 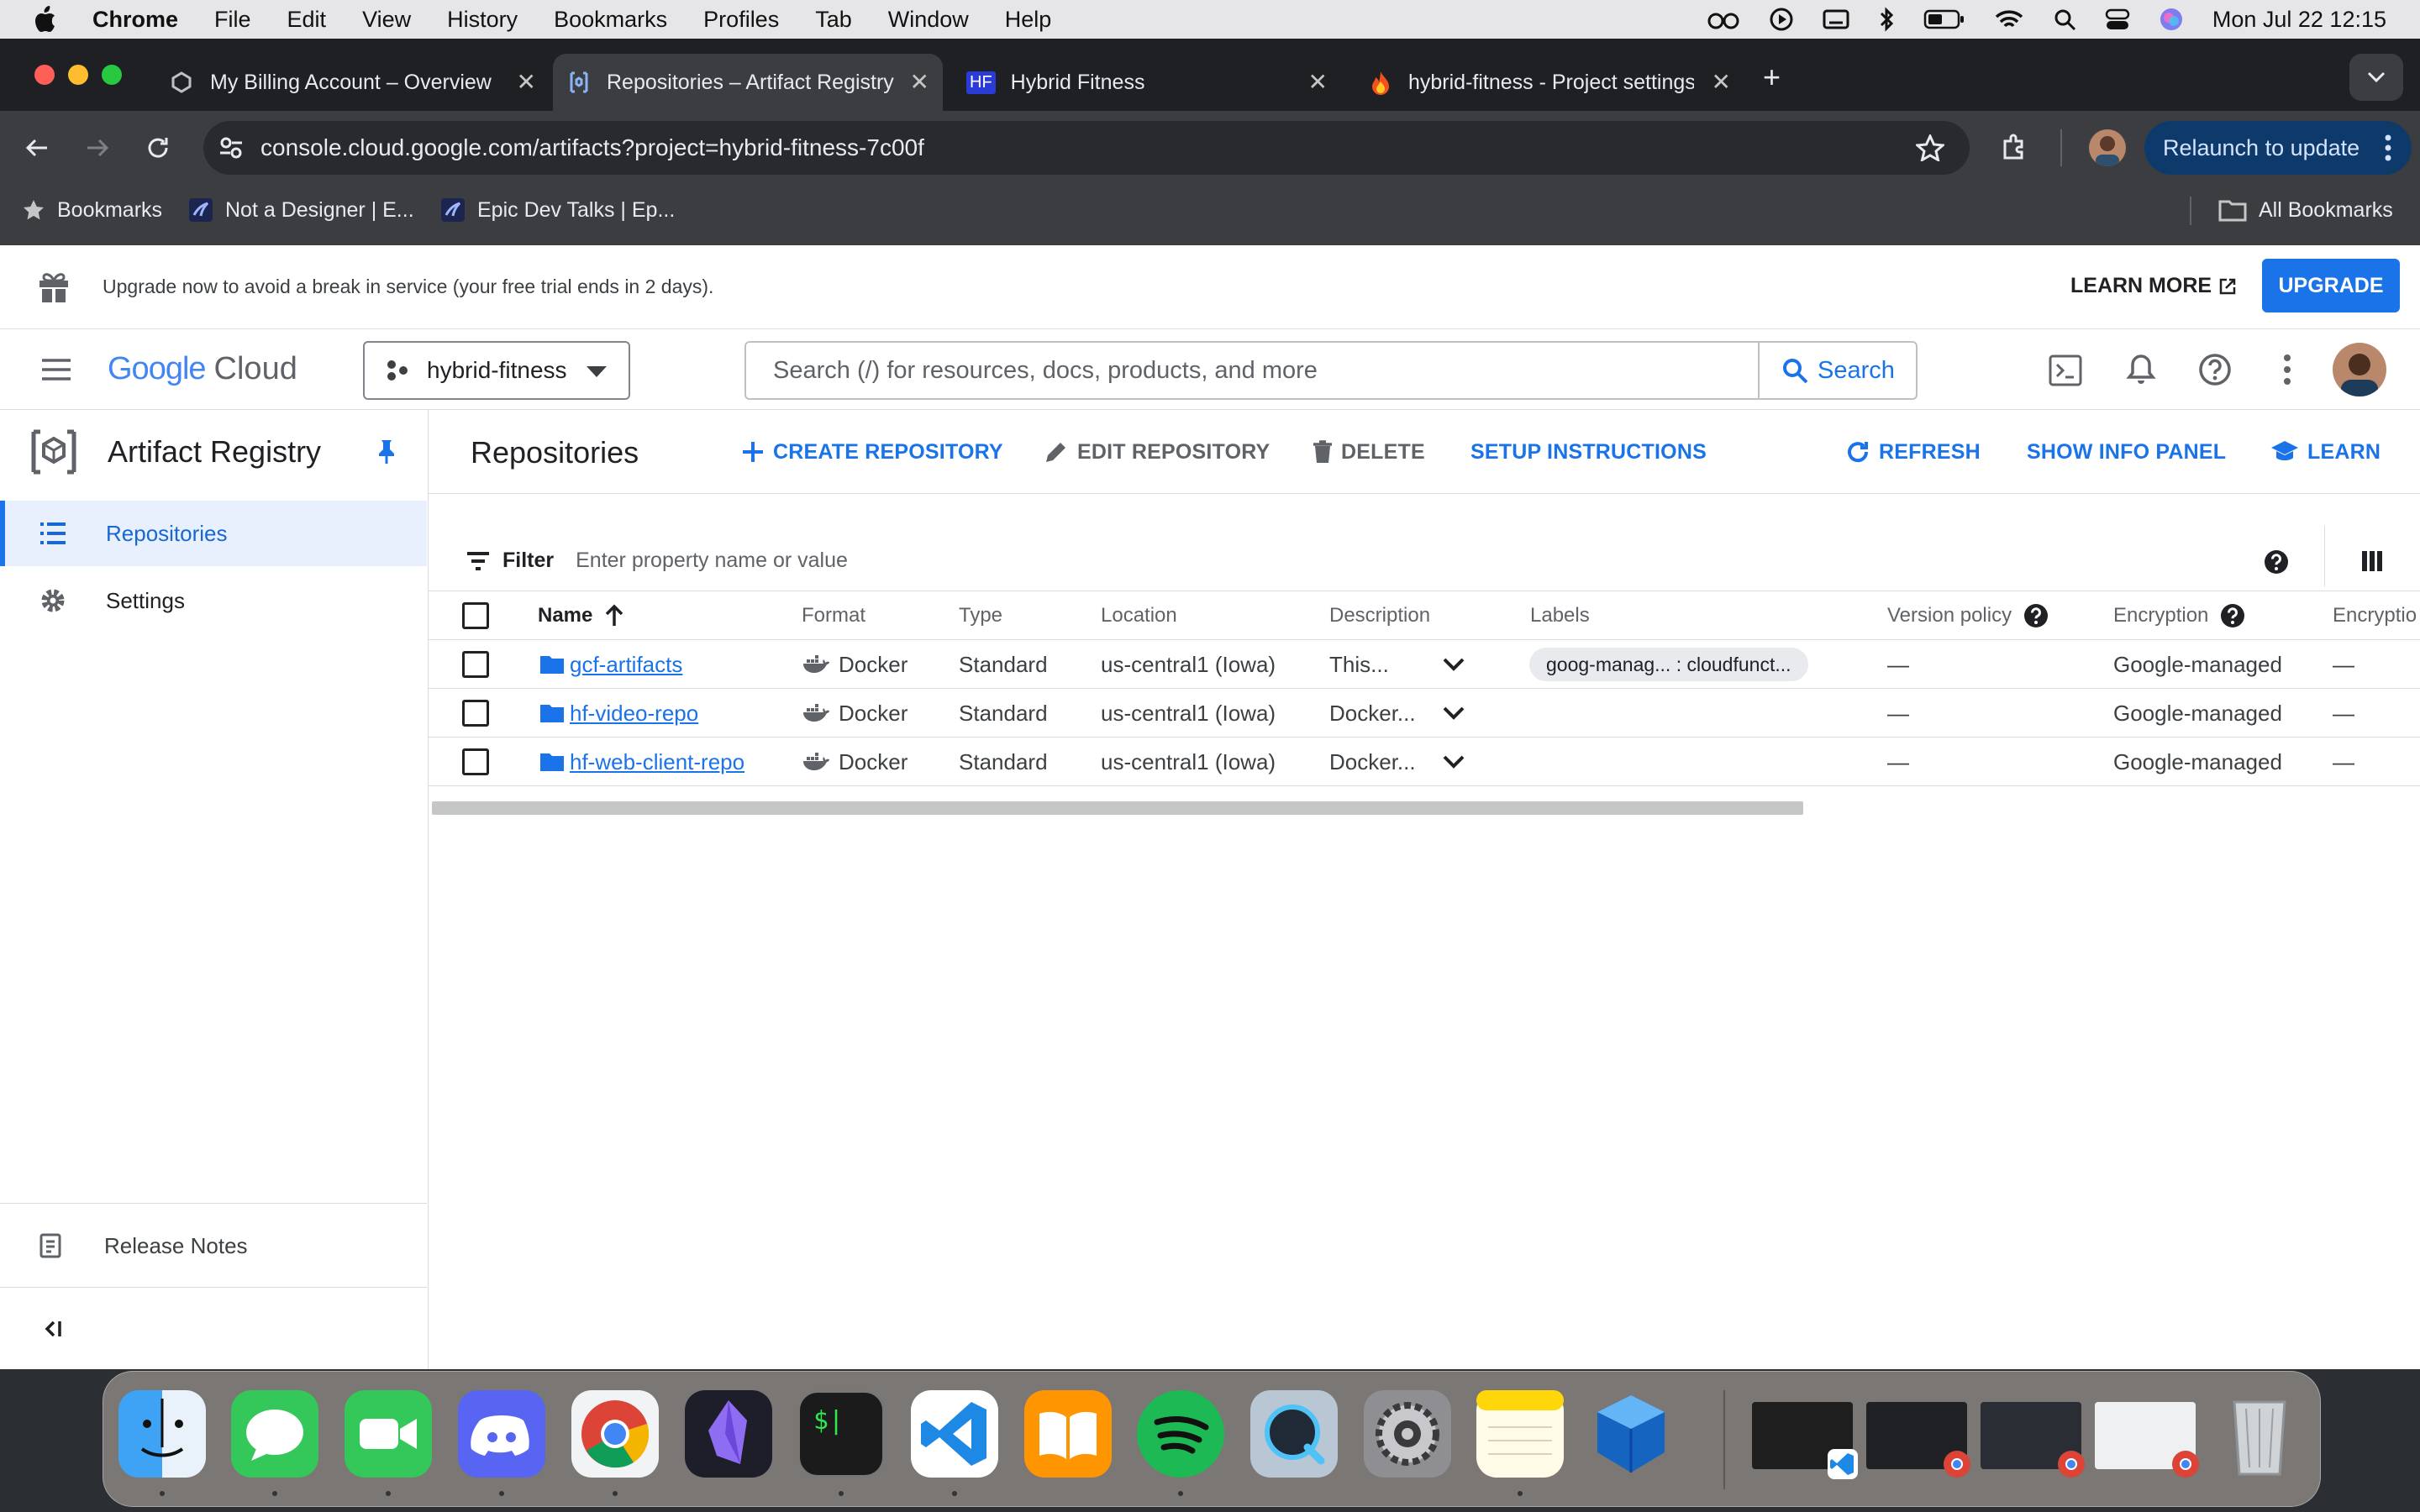 What do you see at coordinates (1805, 1440) in the screenshot?
I see `minimized-window-vscode` at bounding box center [1805, 1440].